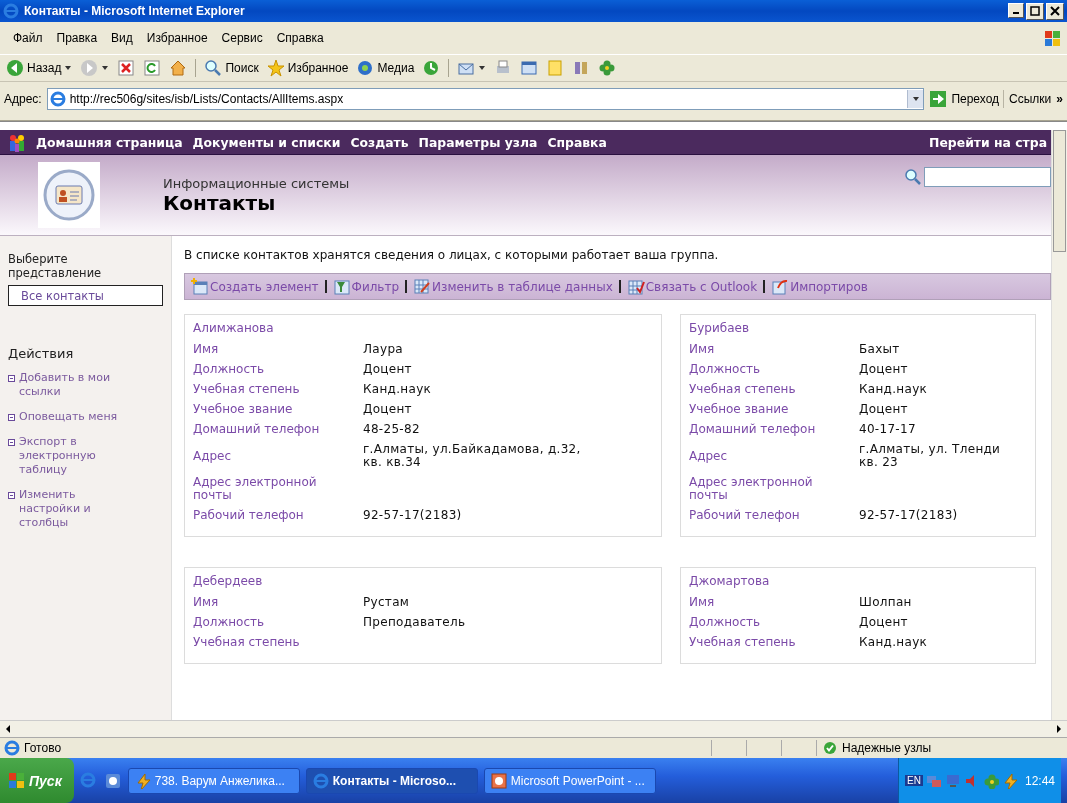 This screenshot has height=803, width=1067. Describe the element at coordinates (17, 142) in the screenshot. I see `people-icon` at that location.